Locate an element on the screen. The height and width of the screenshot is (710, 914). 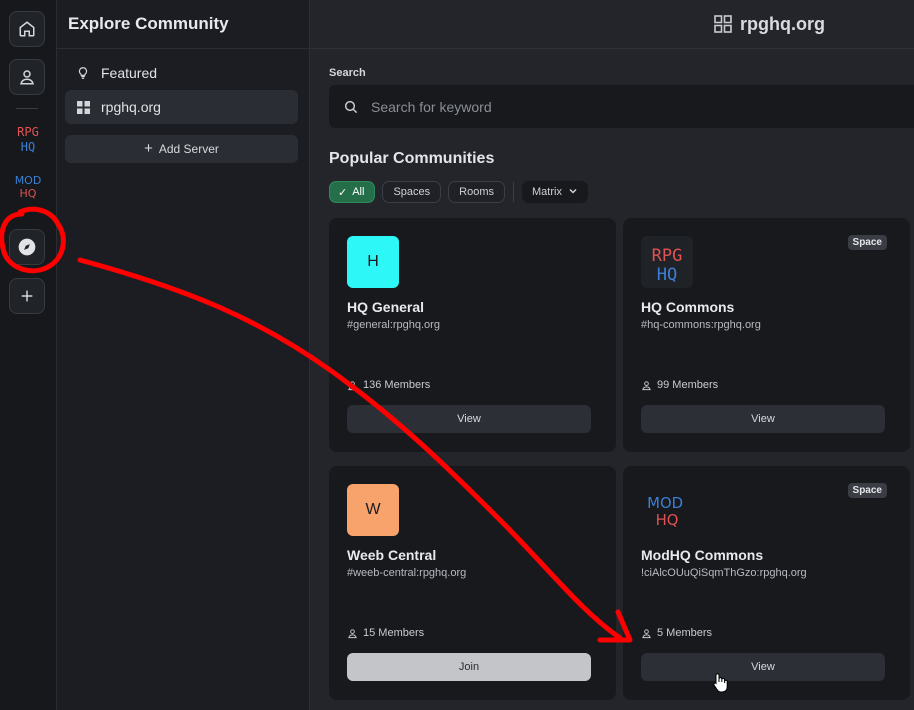
add-server-label: Add Server is located at coordinates (188, 149).